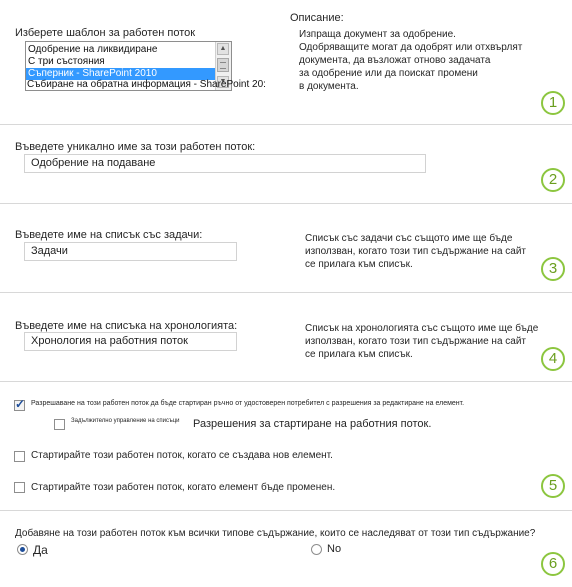 The width and height of the screenshot is (572, 587). I want to click on inherit-yes-radio, so click(22, 549).